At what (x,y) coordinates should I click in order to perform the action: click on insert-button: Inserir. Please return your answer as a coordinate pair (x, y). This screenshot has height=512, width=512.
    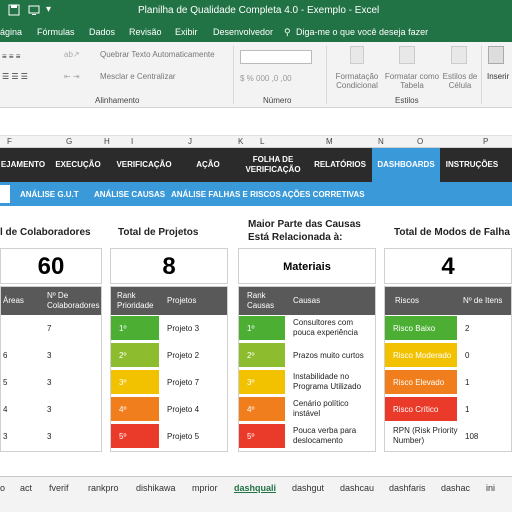
    Looking at the image, I should click on (498, 76).